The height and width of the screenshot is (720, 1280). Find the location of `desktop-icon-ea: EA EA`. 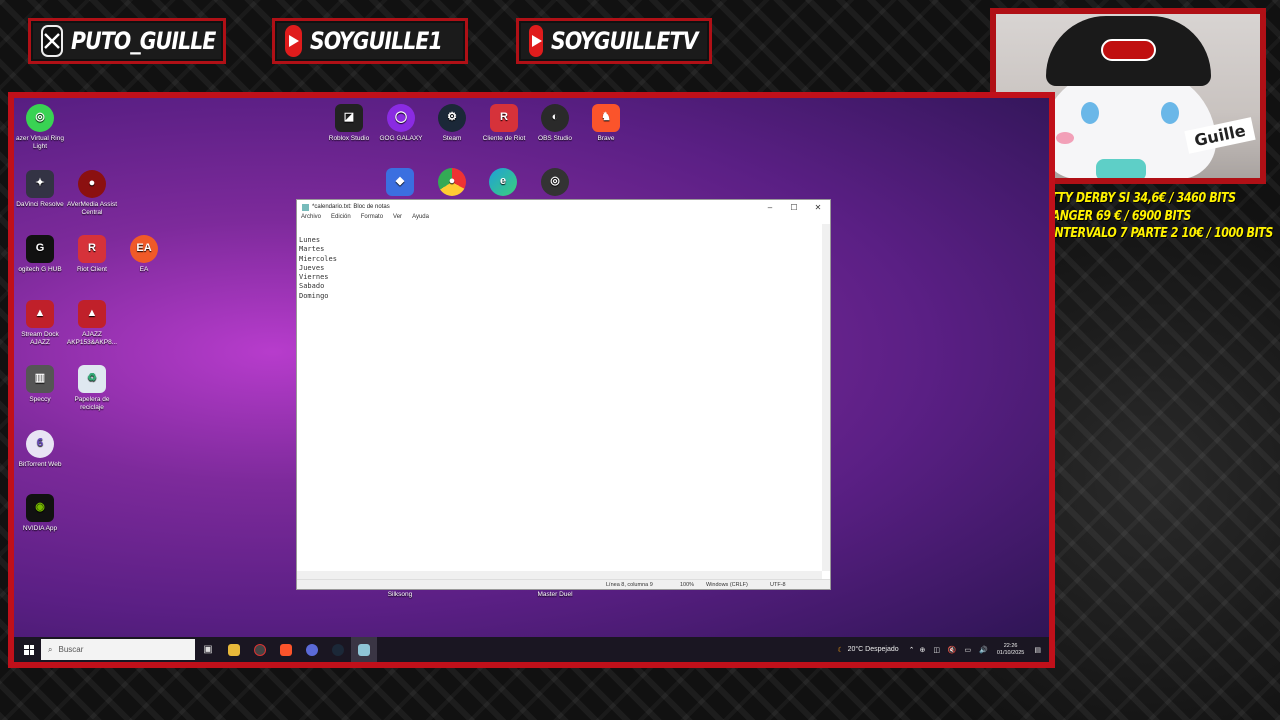

desktop-icon-ea: EA EA is located at coordinates (144, 254).